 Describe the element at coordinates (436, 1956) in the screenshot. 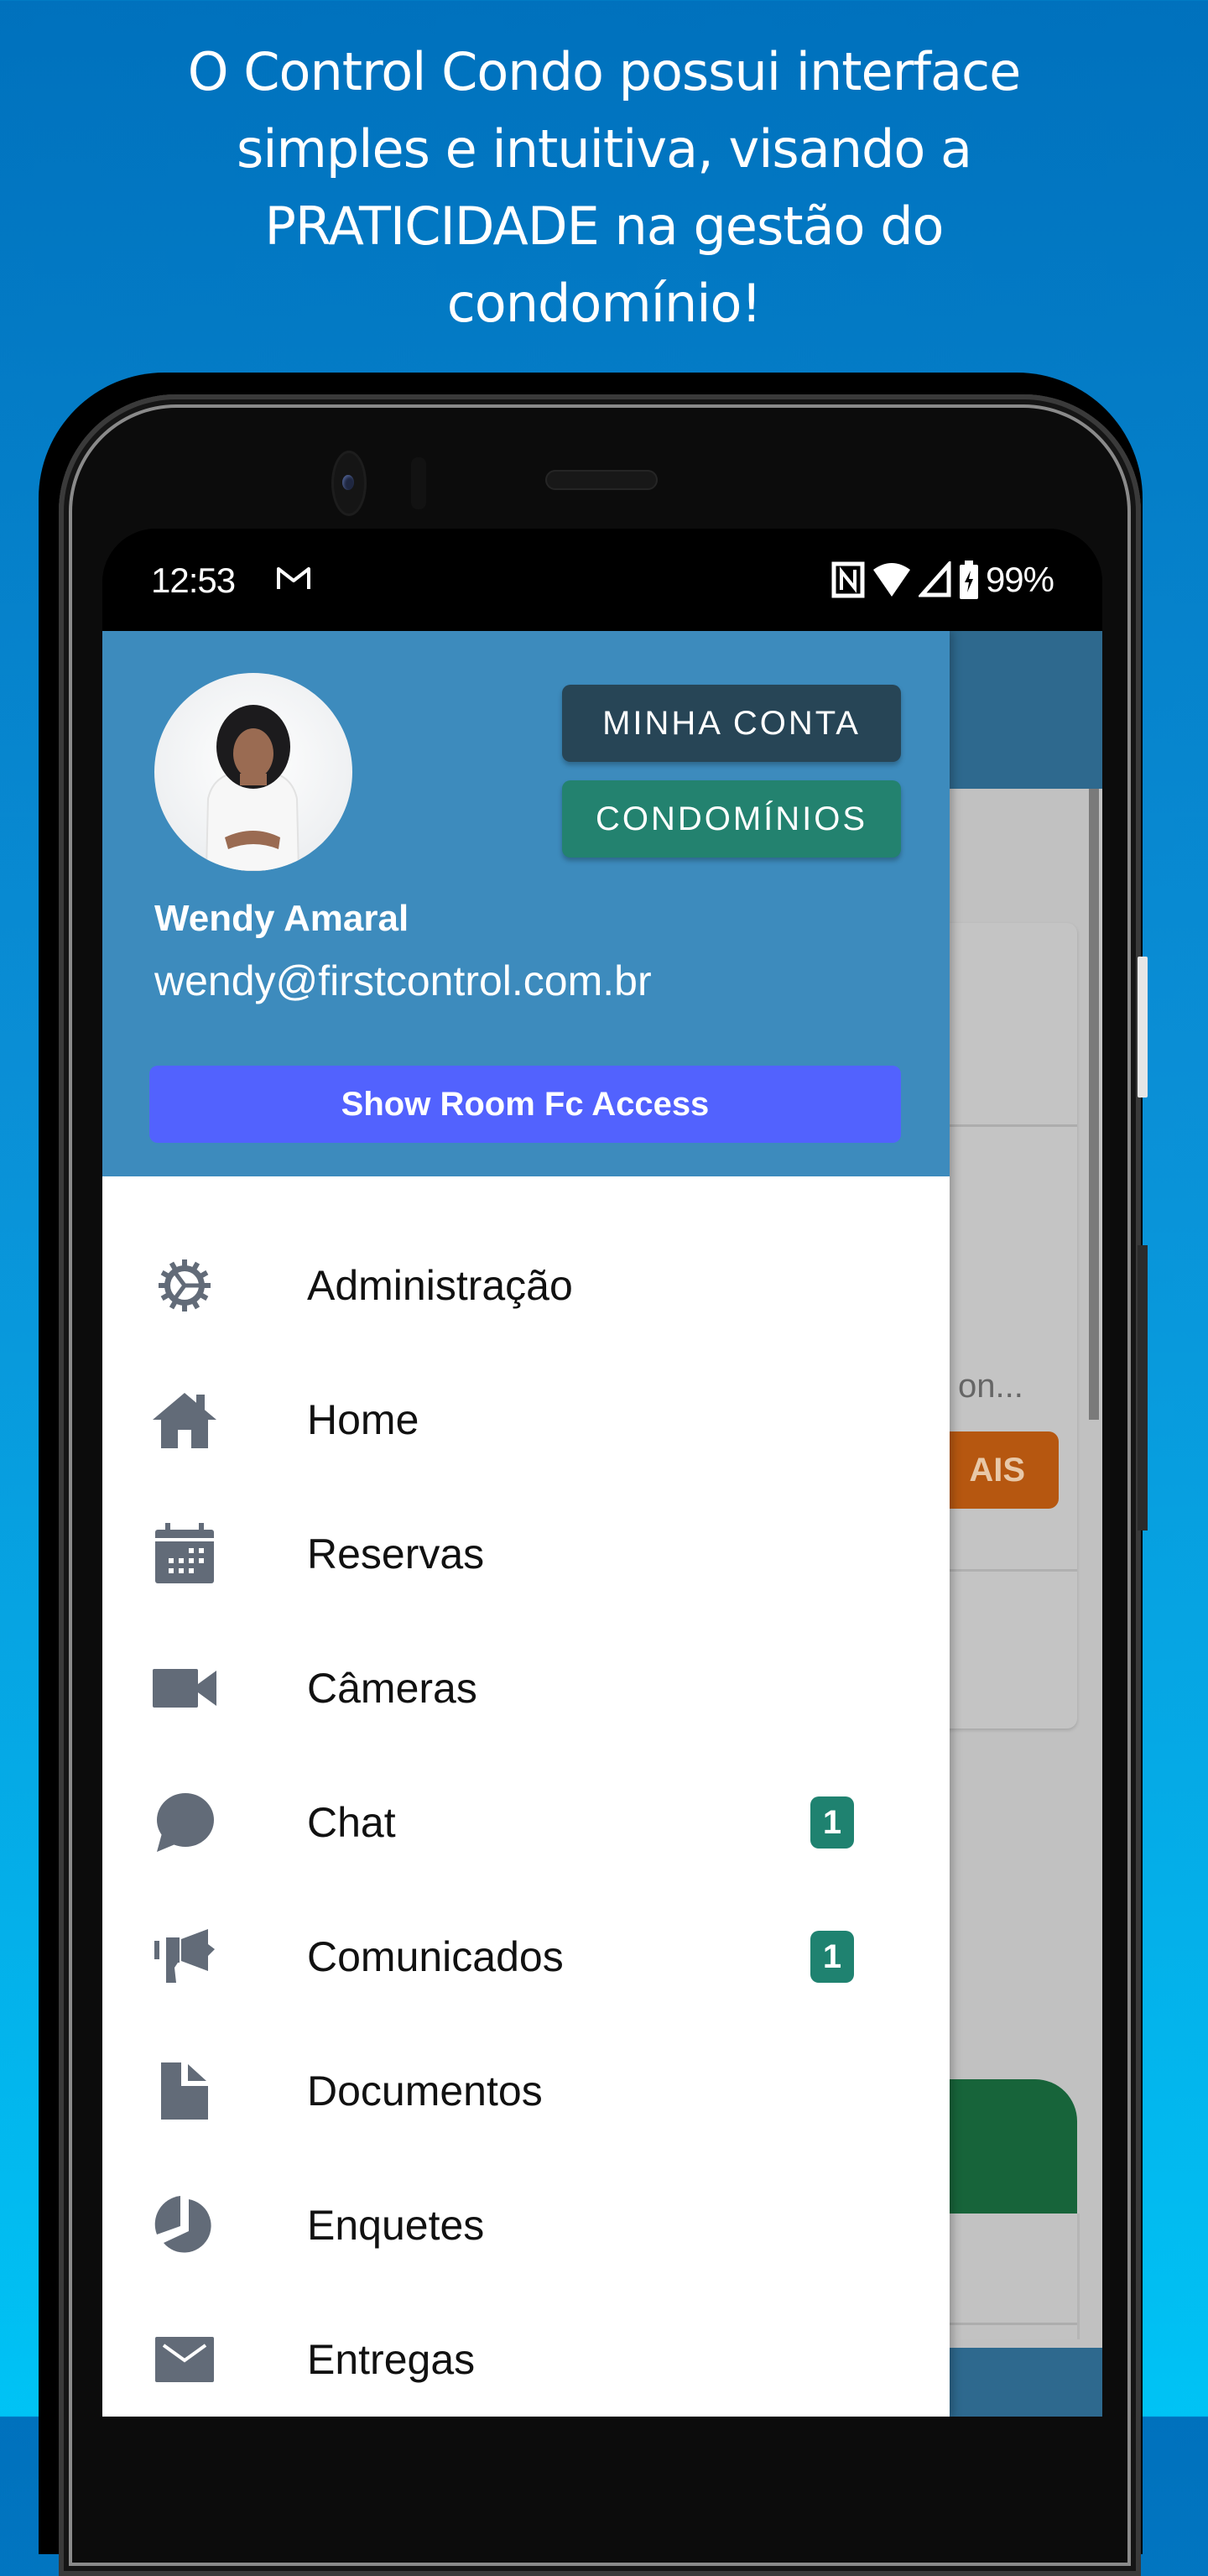

I see `menu-label: Comunicados` at that location.